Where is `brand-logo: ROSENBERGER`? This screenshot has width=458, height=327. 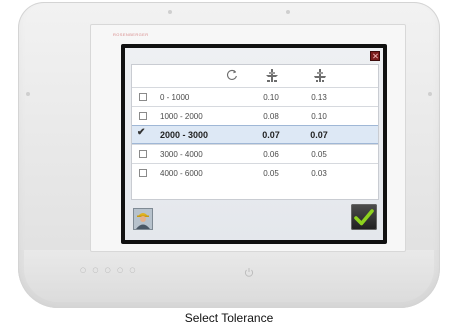 brand-logo: ROSENBERGER is located at coordinates (131, 34).